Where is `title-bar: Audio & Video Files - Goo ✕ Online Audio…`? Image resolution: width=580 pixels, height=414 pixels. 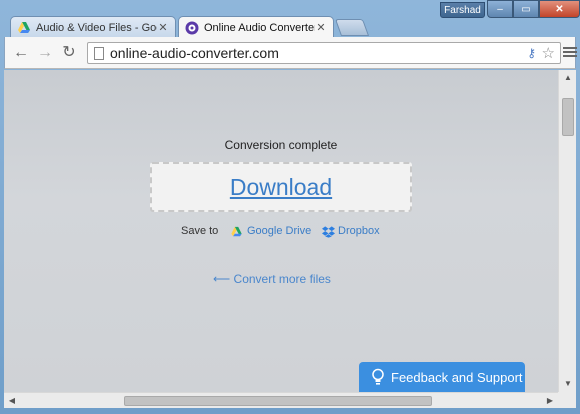 title-bar: Audio & Video Files - Goo ✕ Online Audio… is located at coordinates (290, 19).